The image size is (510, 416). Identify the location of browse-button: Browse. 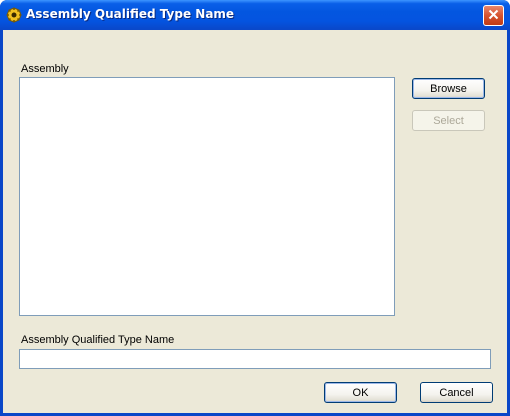
(448, 88).